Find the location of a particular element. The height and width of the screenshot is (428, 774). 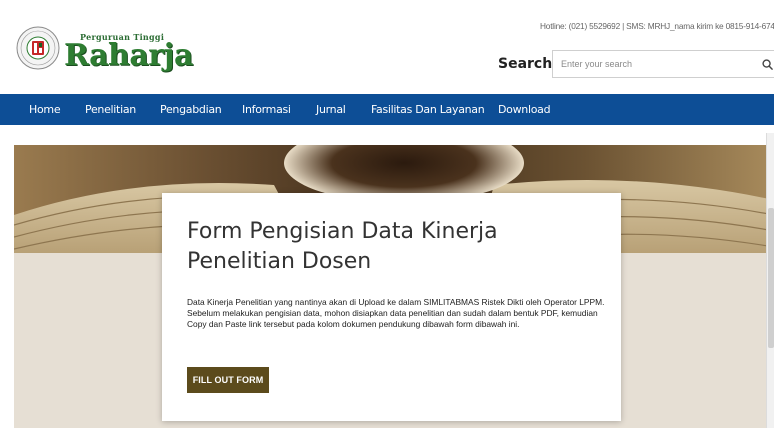

scrollbar is located at coordinates (770, 280).